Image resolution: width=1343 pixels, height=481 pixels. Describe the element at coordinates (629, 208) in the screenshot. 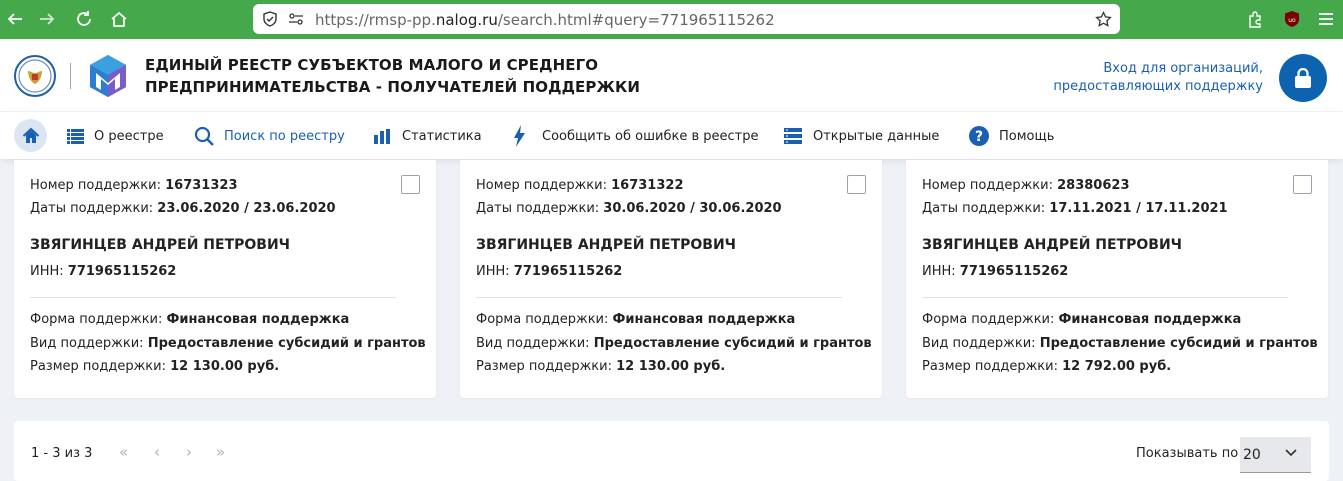

I see `support-dates: Даты поддержки: 30.06.2020 / 30.06.2020` at that location.